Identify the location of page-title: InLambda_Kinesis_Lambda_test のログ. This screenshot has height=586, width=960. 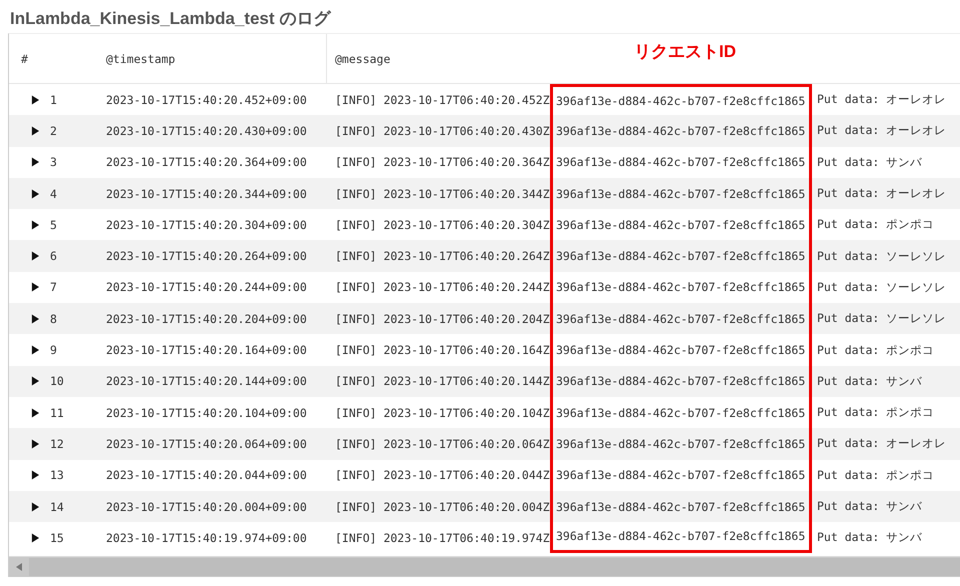
(170, 19).